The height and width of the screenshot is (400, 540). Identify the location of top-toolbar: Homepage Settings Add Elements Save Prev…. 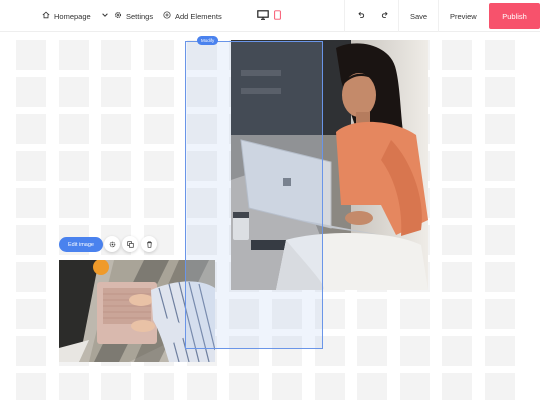
(270, 16).